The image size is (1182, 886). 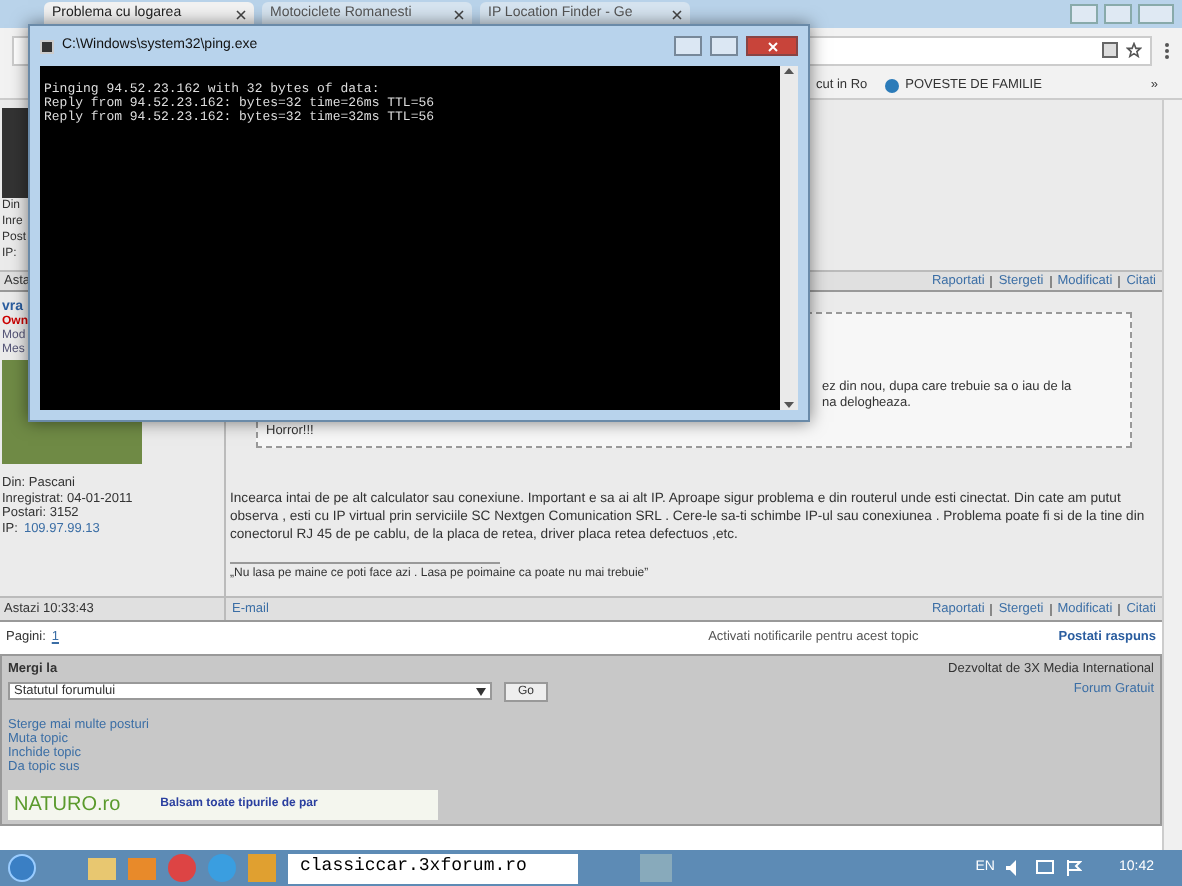 I want to click on star-icon, so click(x=1134, y=50).